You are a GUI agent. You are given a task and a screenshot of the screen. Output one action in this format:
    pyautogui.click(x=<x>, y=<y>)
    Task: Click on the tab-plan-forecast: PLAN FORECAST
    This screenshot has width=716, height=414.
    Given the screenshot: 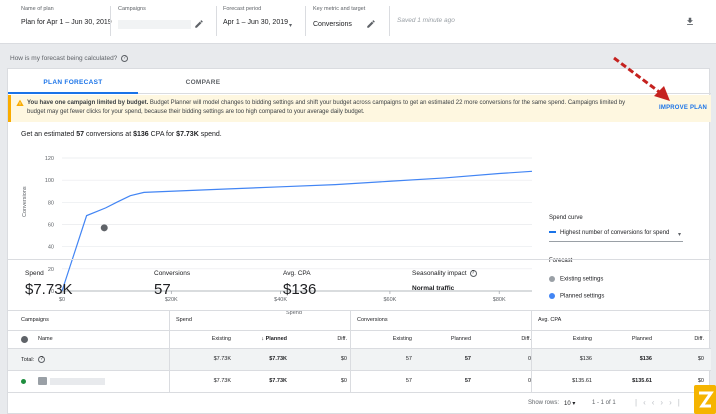 What is the action you would take?
    pyautogui.click(x=73, y=81)
    